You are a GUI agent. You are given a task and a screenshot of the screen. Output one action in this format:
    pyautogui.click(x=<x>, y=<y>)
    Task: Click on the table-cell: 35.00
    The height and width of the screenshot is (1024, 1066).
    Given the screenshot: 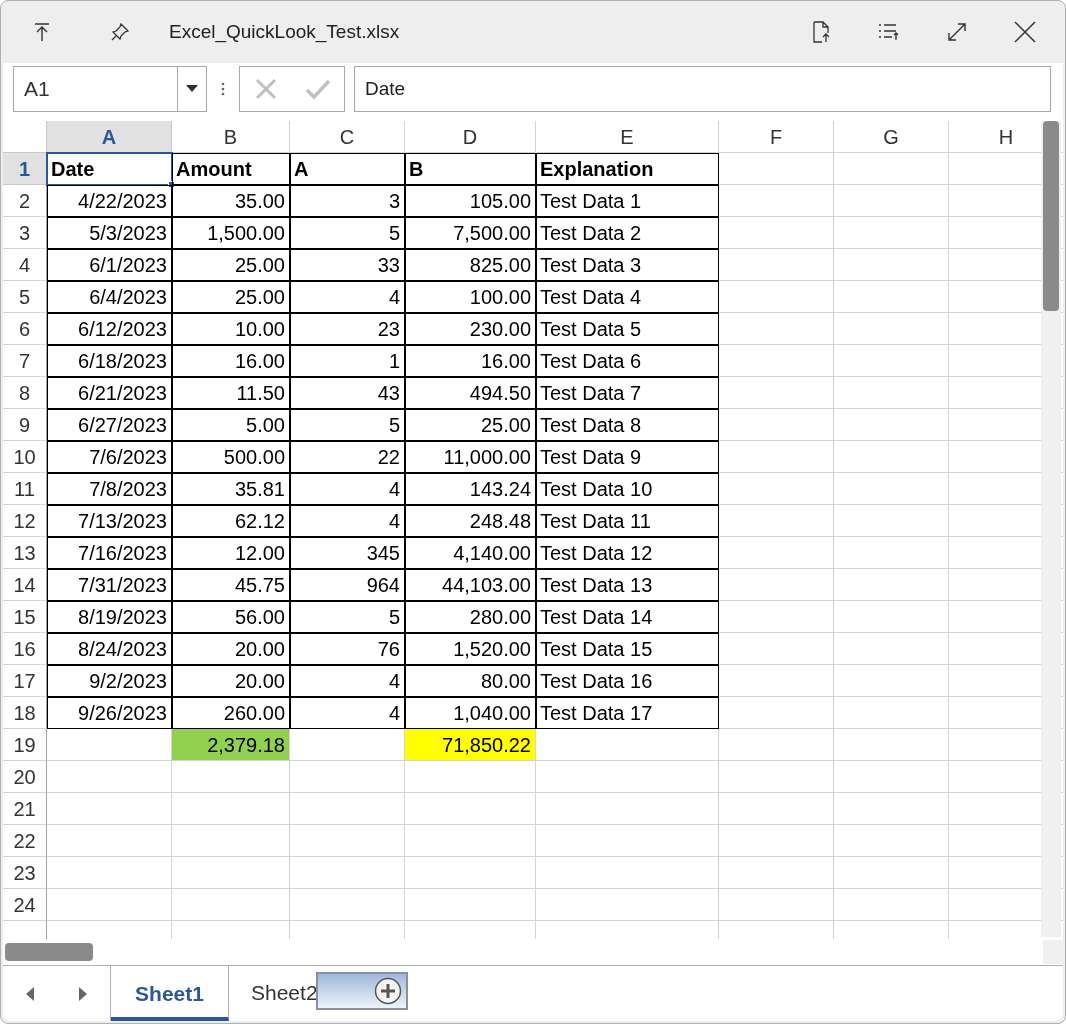 What is the action you would take?
    pyautogui.click(x=231, y=201)
    